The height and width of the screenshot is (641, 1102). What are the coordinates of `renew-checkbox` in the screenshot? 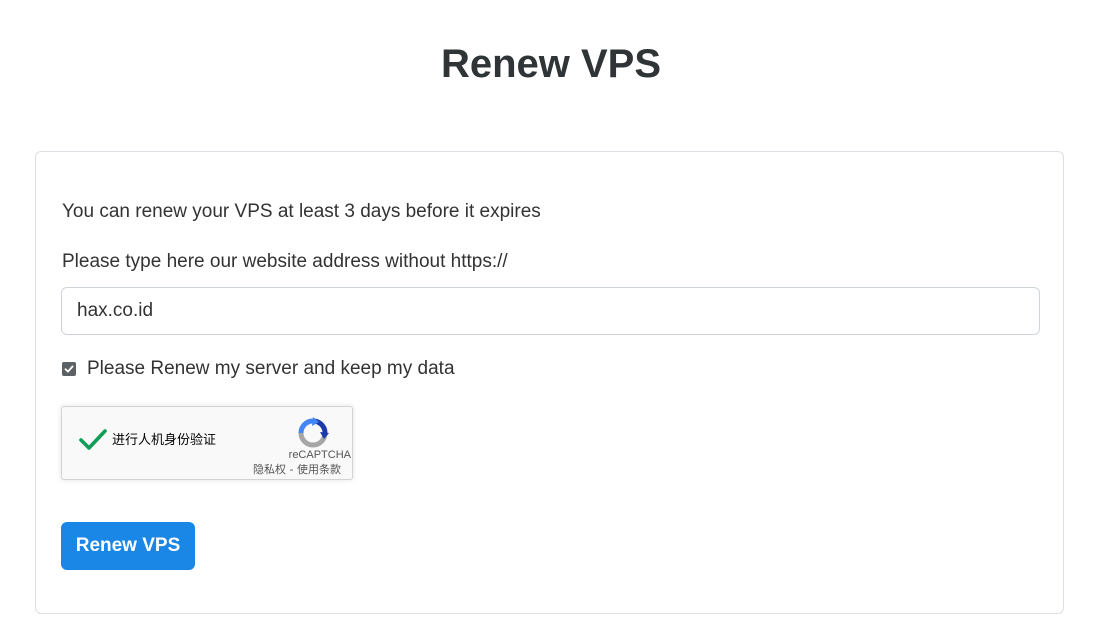 It's located at (69, 369).